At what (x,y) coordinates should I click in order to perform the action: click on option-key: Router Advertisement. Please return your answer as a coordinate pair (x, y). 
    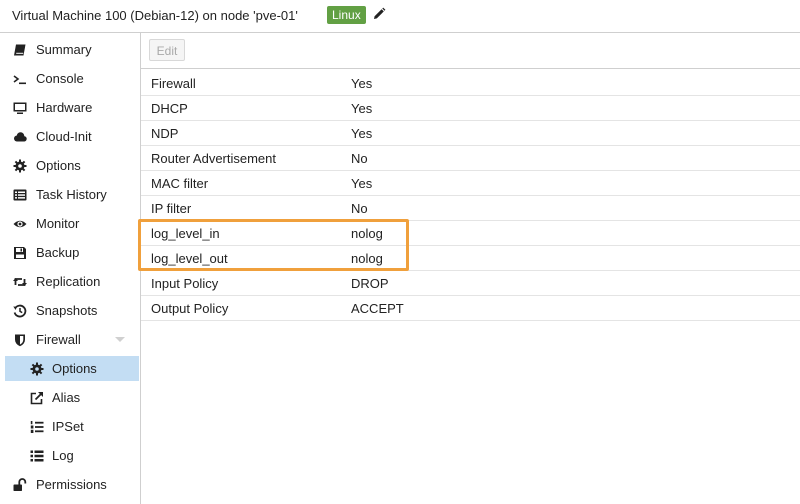
    Looking at the image, I should click on (214, 158).